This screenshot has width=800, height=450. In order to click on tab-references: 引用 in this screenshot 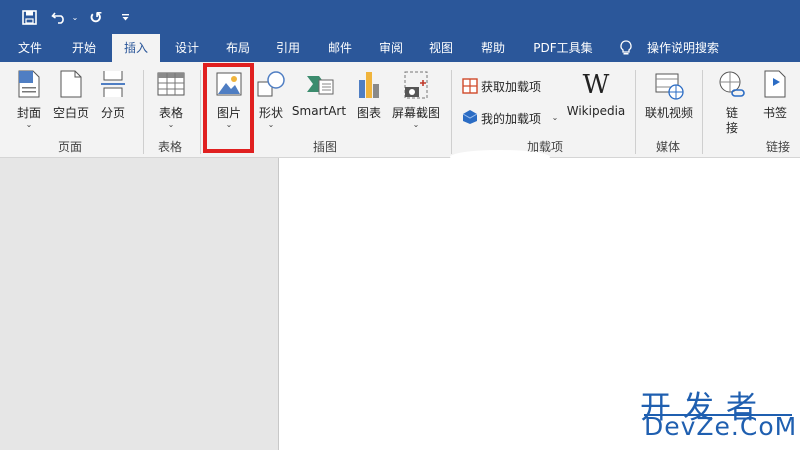, I will do `click(288, 48)`.